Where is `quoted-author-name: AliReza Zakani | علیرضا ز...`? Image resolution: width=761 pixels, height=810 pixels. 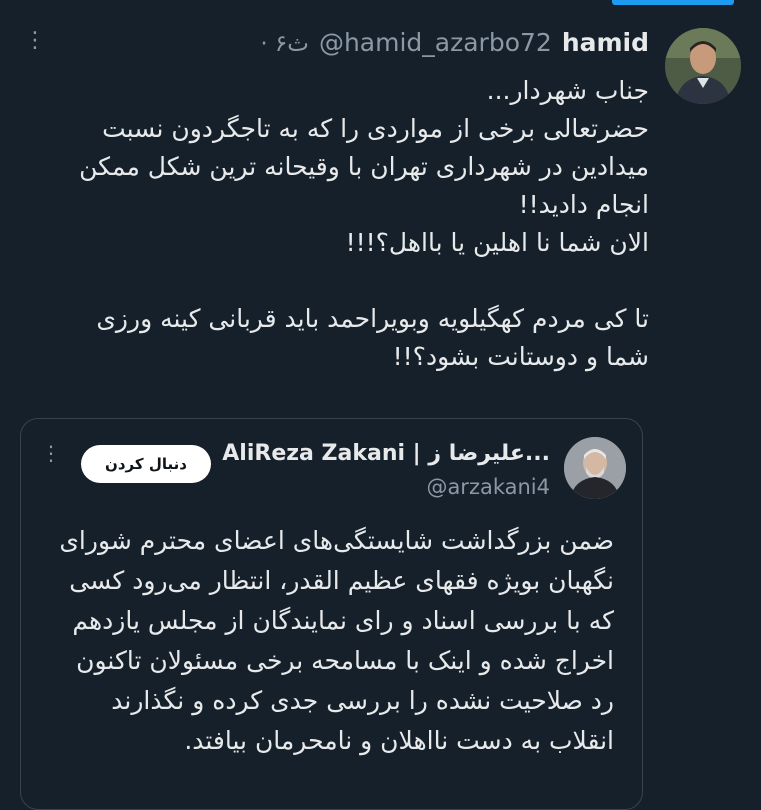 quoted-author-name: AliReza Zakani | علیرضا ز... is located at coordinates (386, 453).